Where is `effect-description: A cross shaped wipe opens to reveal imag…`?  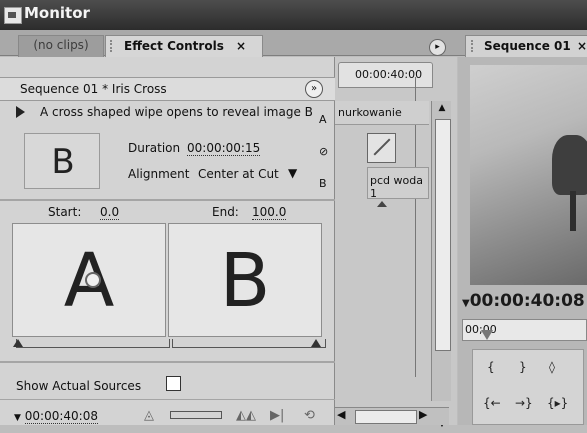
effect-description: A cross shaped wipe opens to reveal imag… is located at coordinates (176, 112).